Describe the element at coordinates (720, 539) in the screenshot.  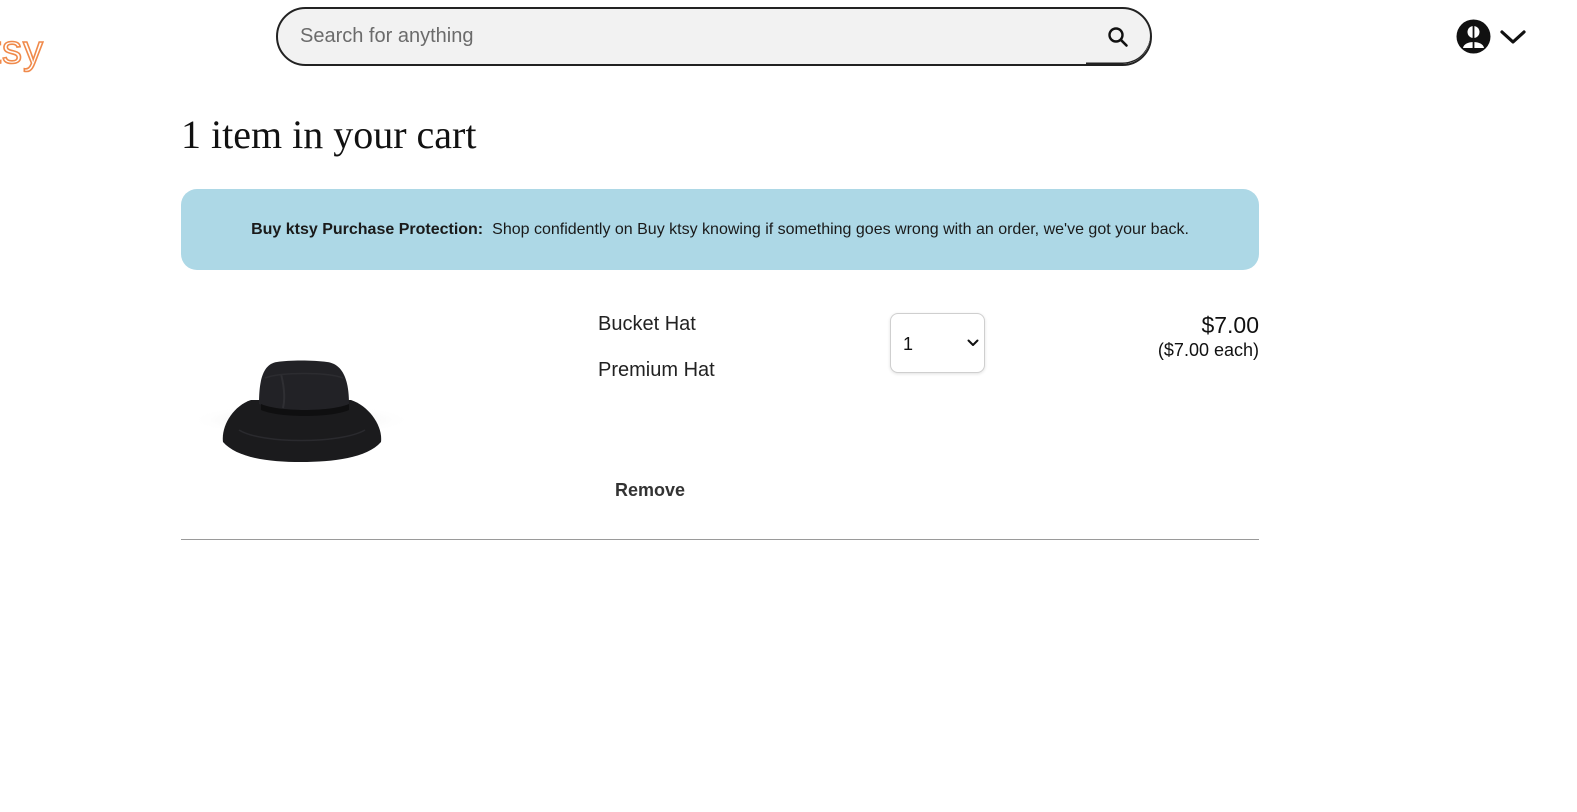
I see `divider` at that location.